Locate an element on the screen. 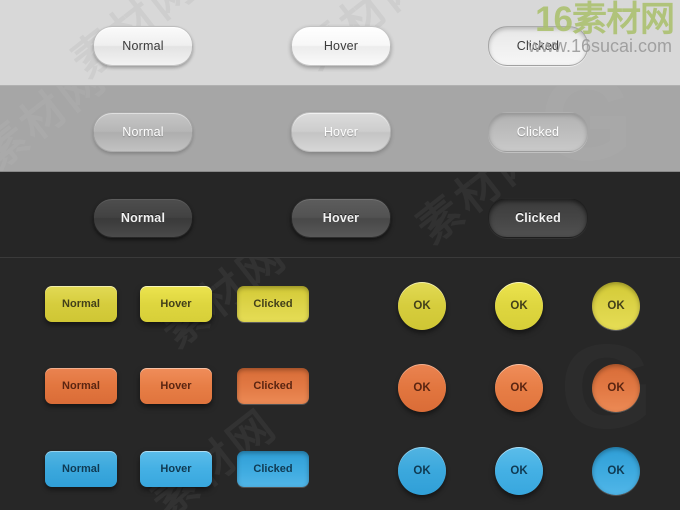 Image resolution: width=680 pixels, height=510 pixels. blue-rect-clicked: Clicked is located at coordinates (273, 469).